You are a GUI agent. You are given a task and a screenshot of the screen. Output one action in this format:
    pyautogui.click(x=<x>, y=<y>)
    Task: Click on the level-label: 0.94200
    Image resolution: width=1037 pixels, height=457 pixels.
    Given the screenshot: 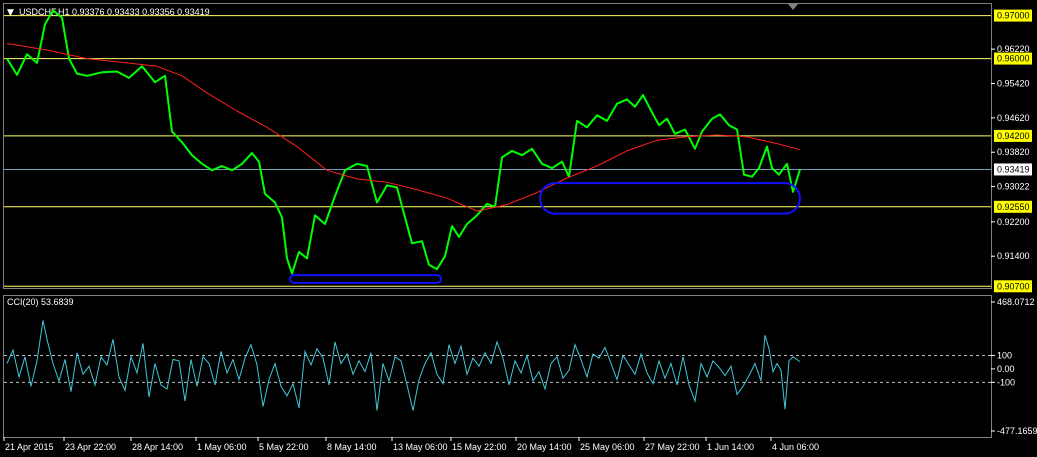 What is the action you would take?
    pyautogui.click(x=1013, y=136)
    